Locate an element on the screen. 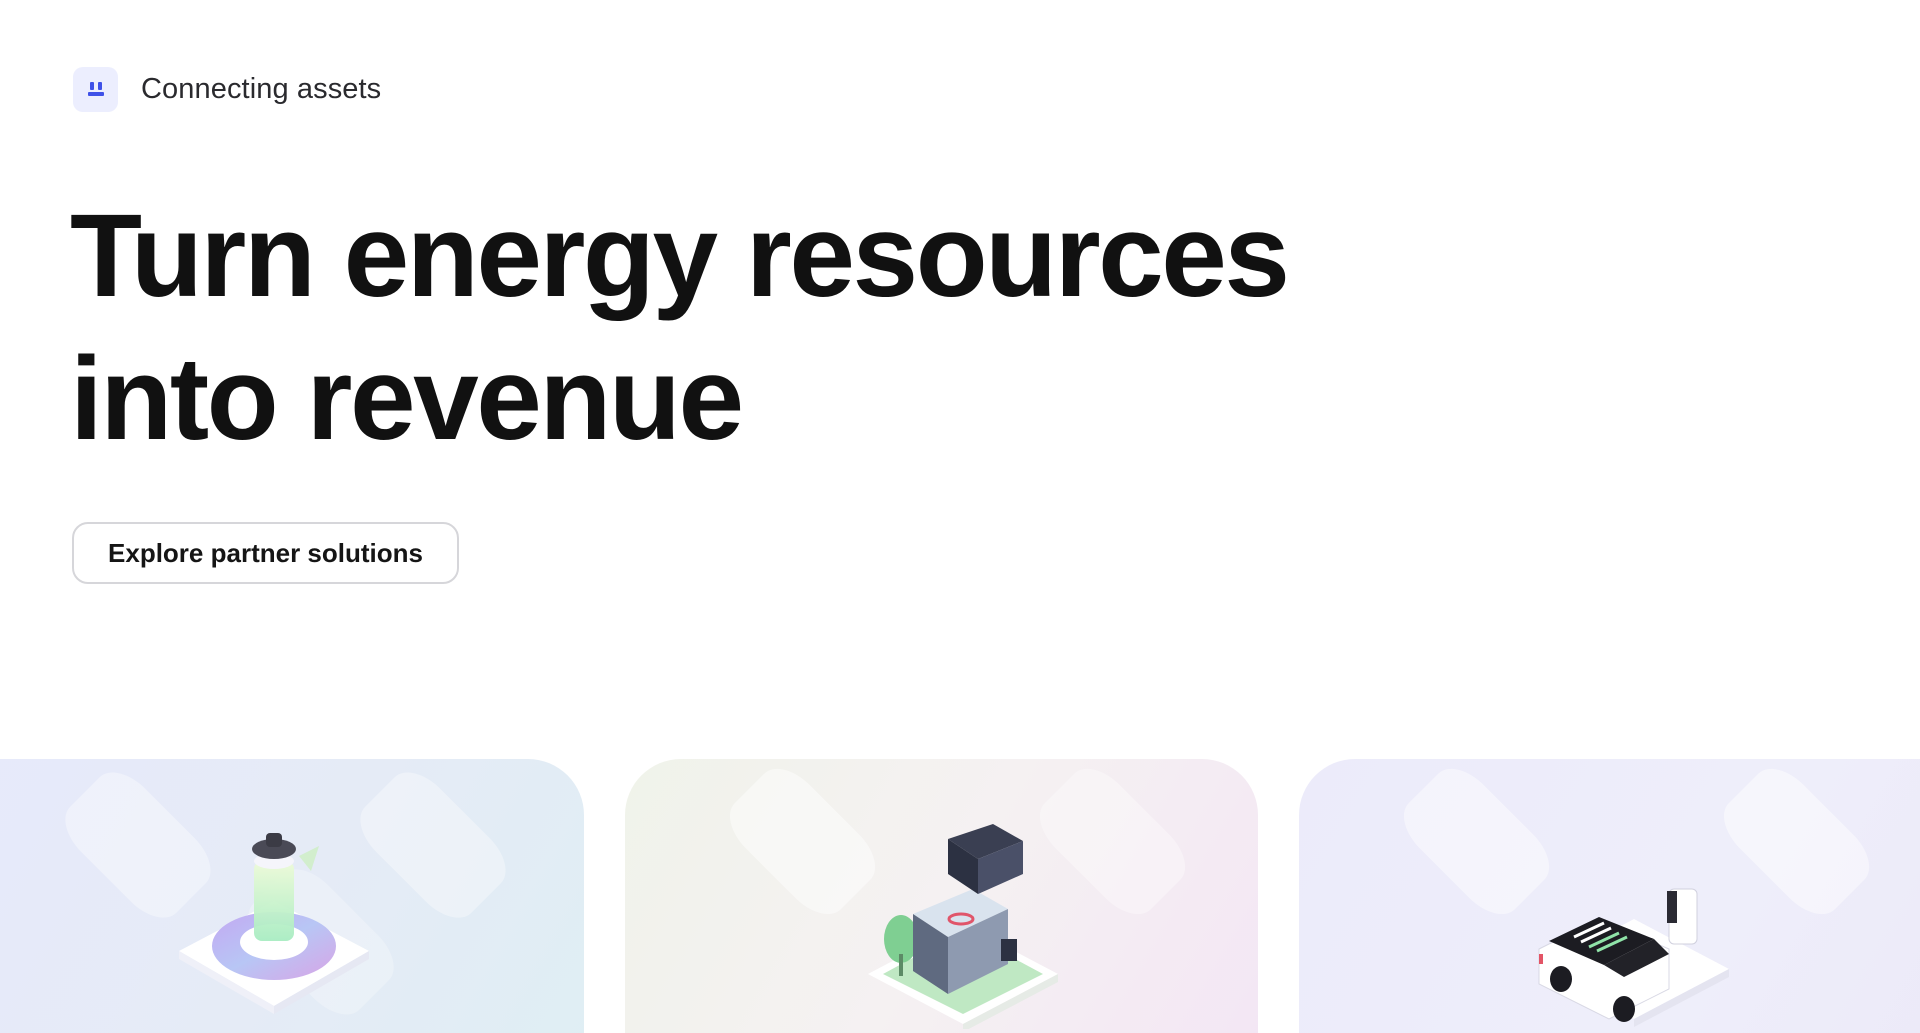  section-eyebrow: Connecting assets is located at coordinates (227, 89).